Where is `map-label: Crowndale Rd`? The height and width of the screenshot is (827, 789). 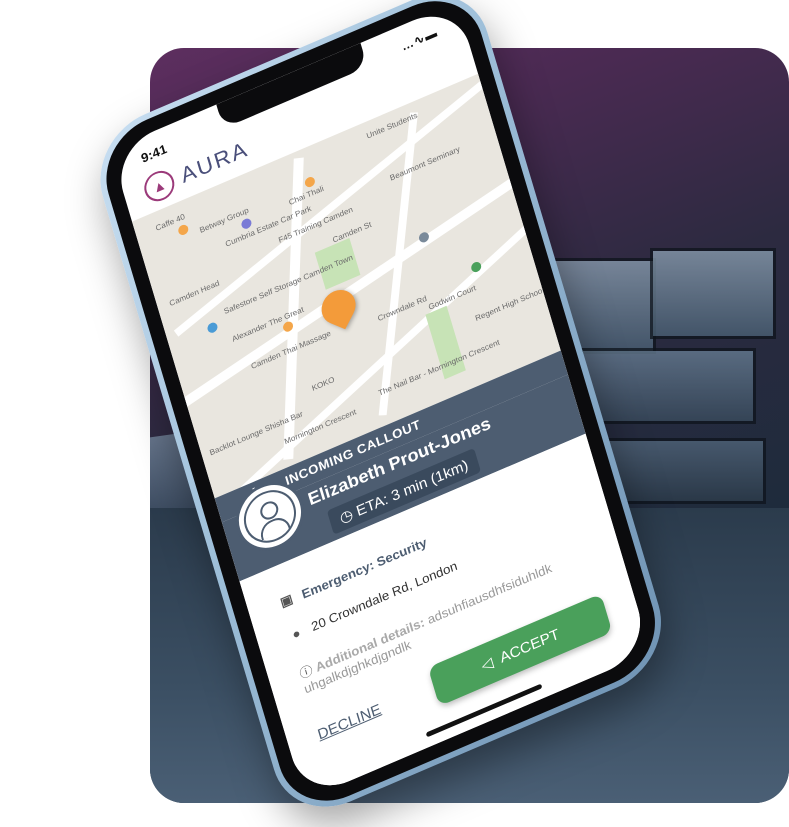 map-label: Crowndale Rd is located at coordinates (402, 308).